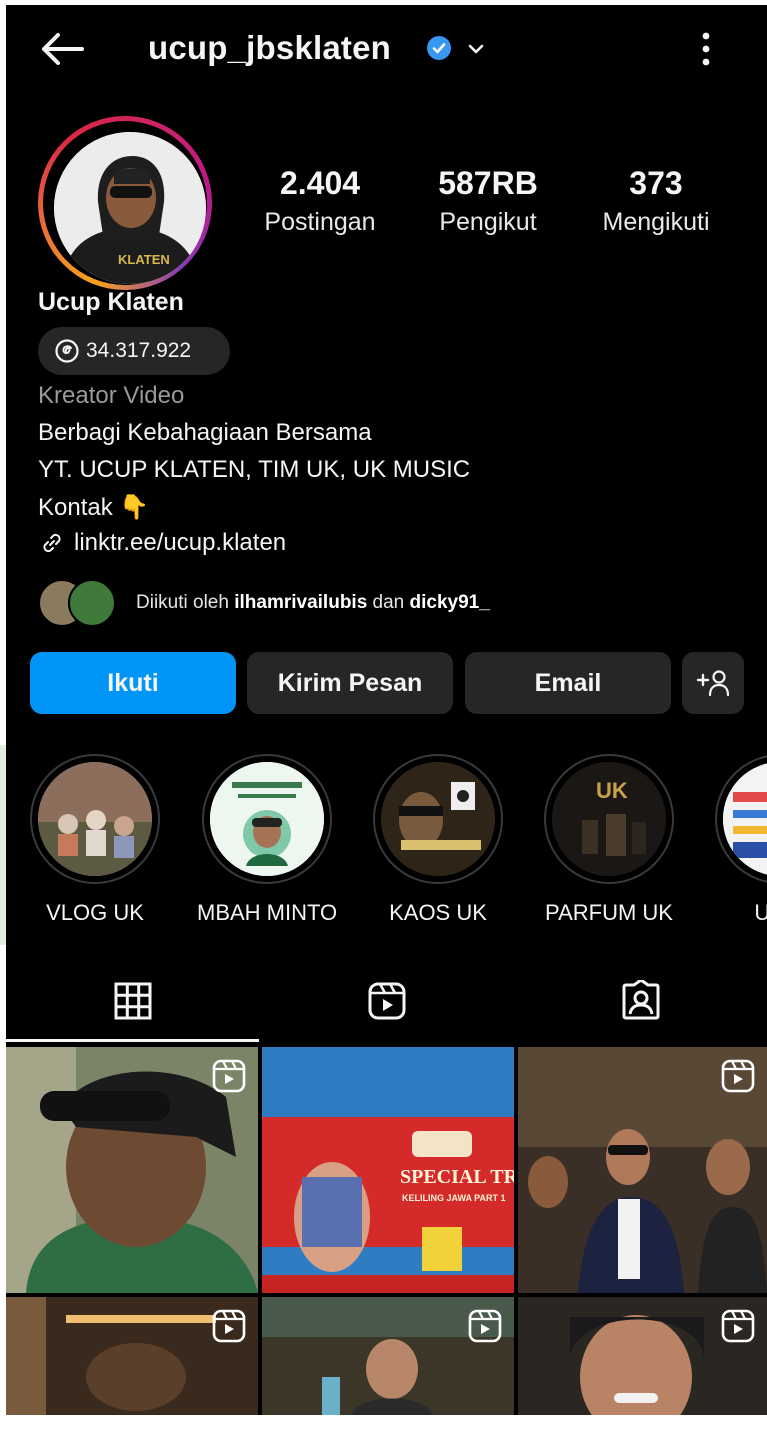 This screenshot has height=1430, width=767. Describe the element at coordinates (320, 222) in the screenshot. I see `posts-label: Postingan` at that location.